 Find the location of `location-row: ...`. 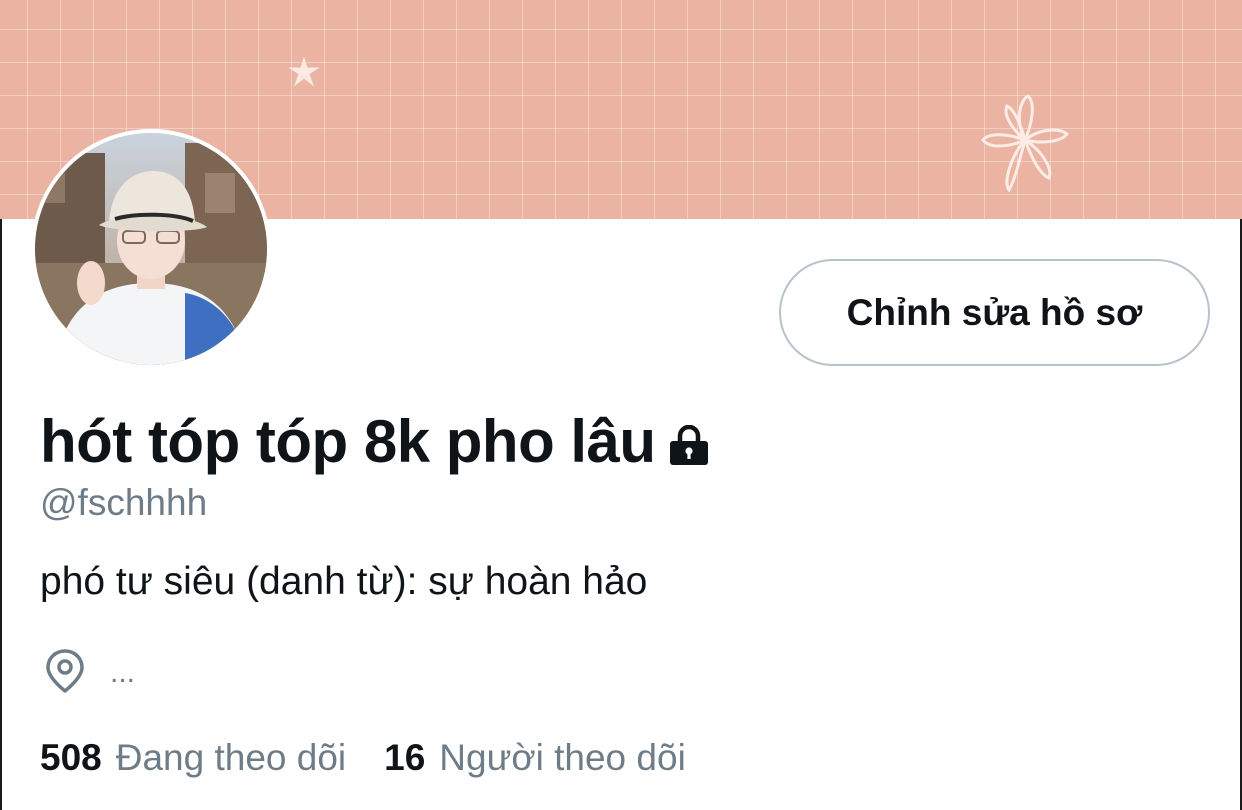

location-row: ... is located at coordinates (89, 671).